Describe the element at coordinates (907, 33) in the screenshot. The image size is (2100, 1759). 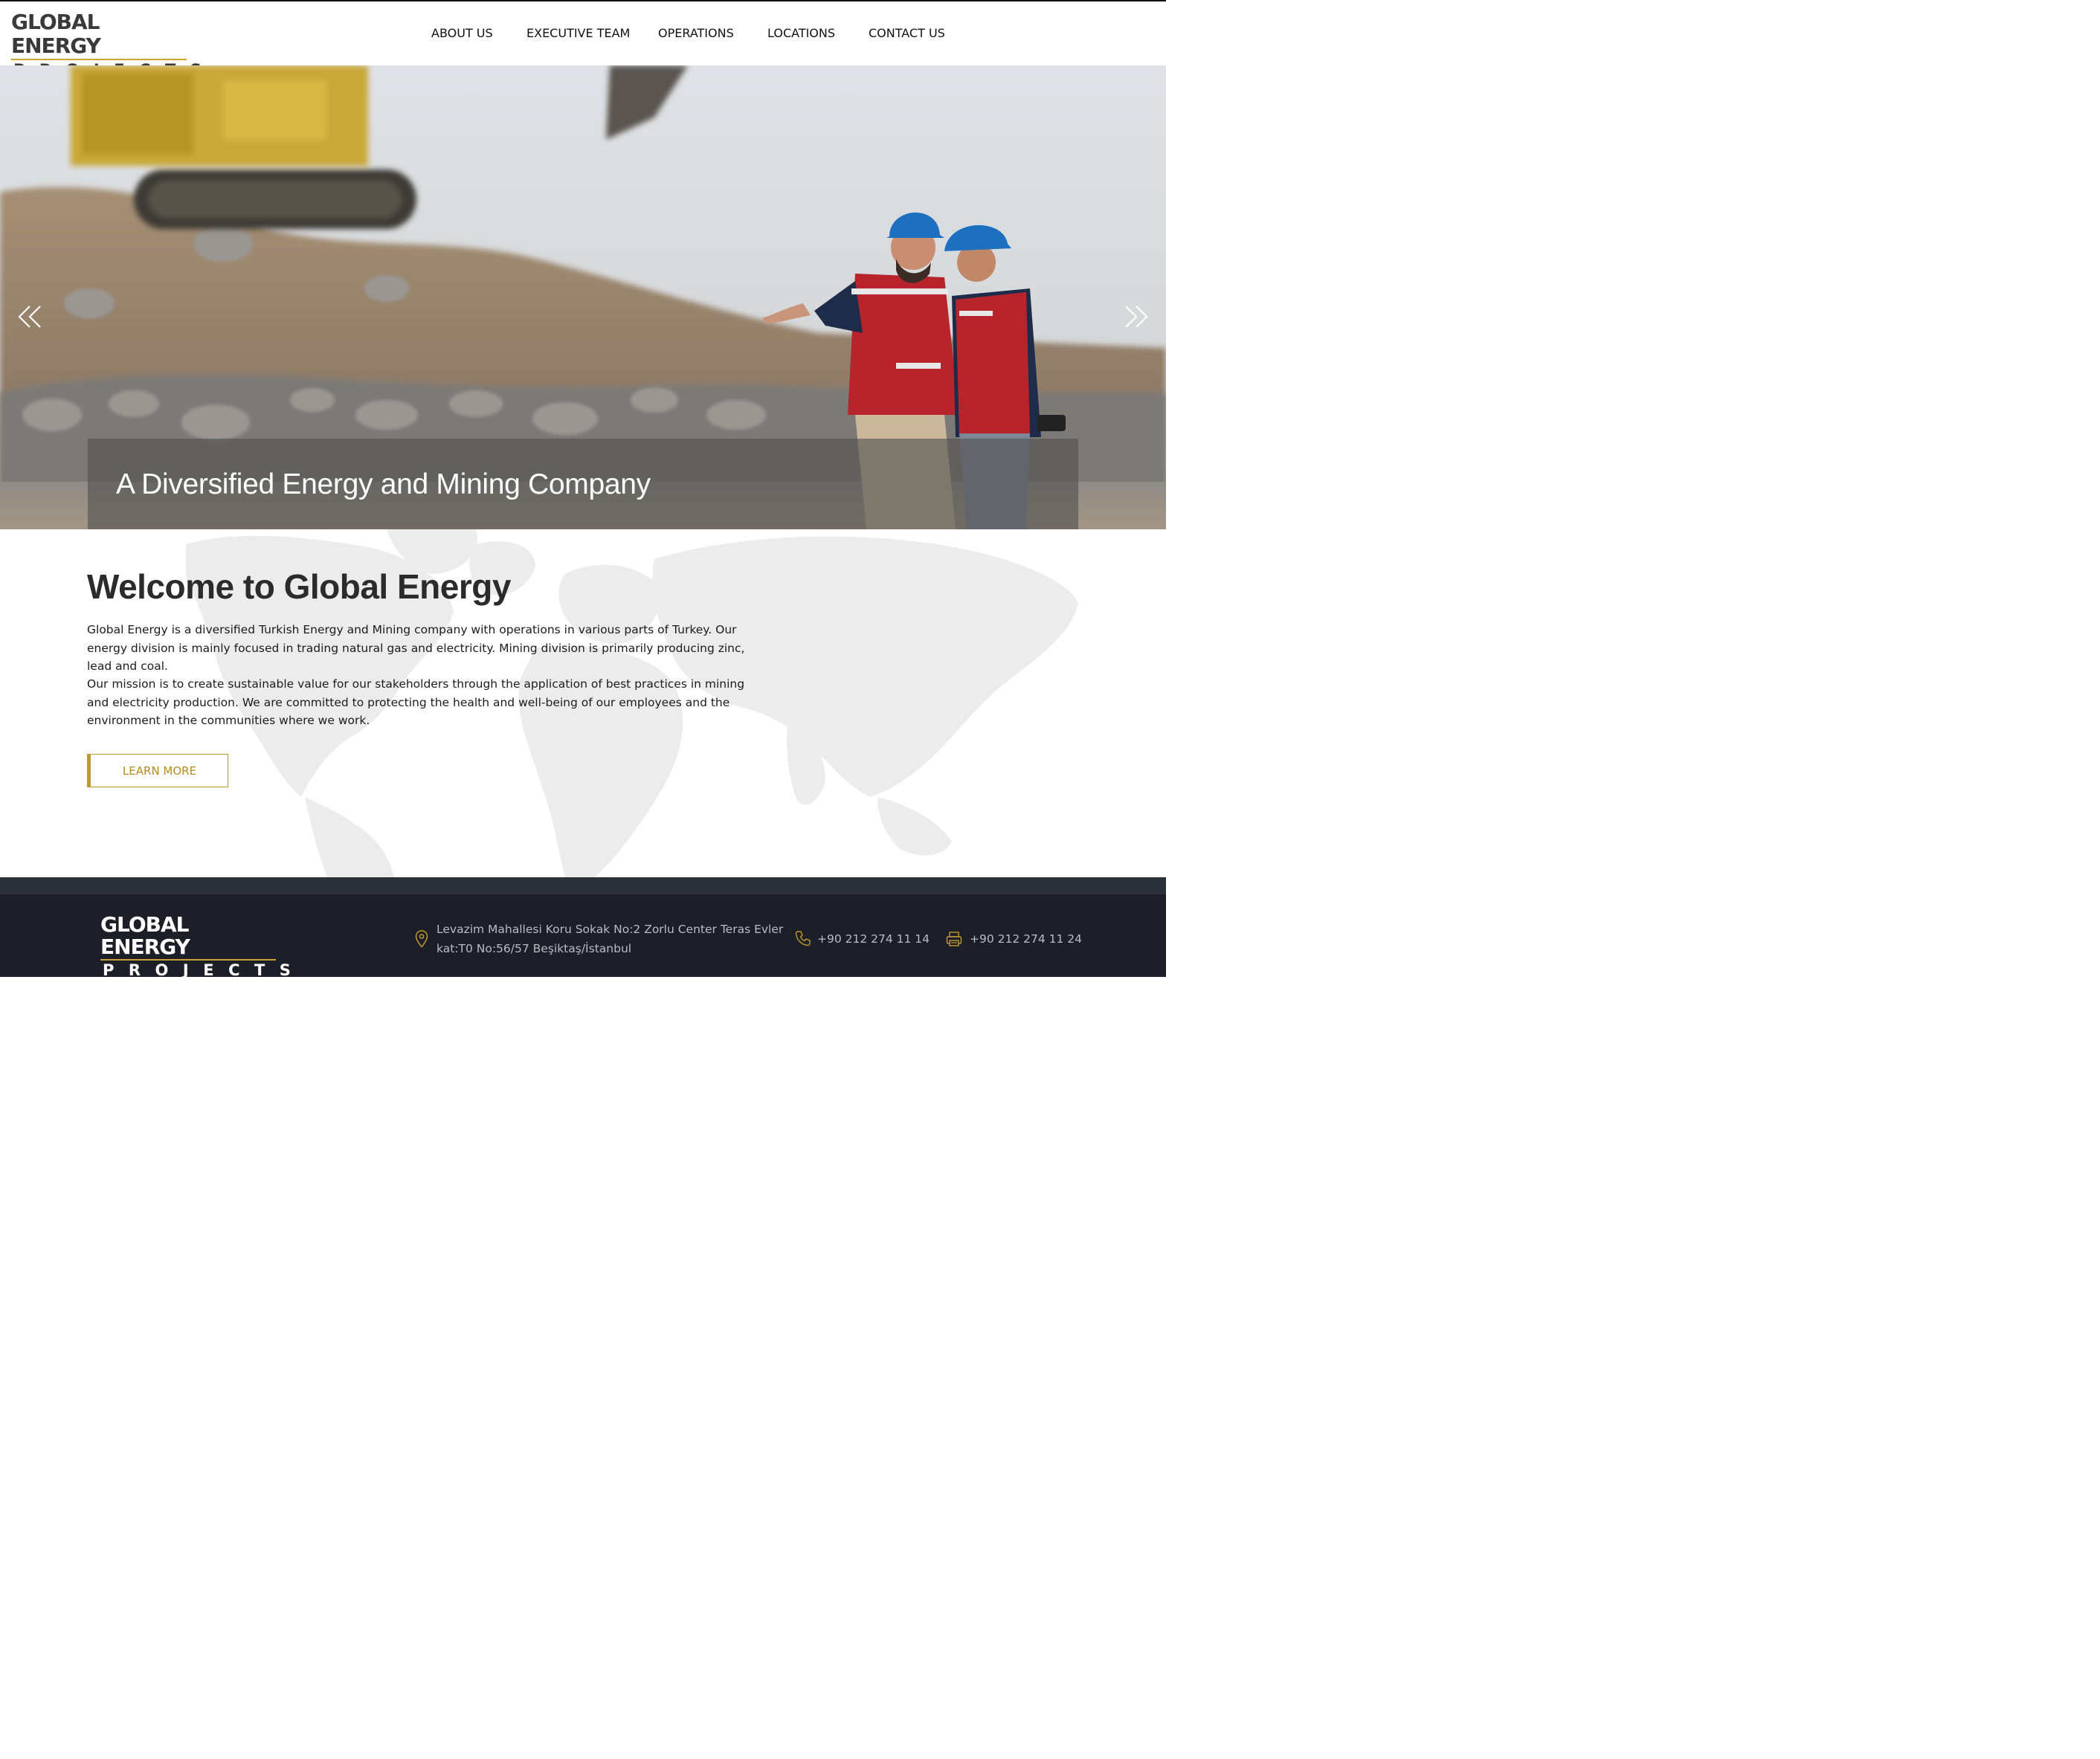
I see `nav-contact-us: CONTACT US` at that location.